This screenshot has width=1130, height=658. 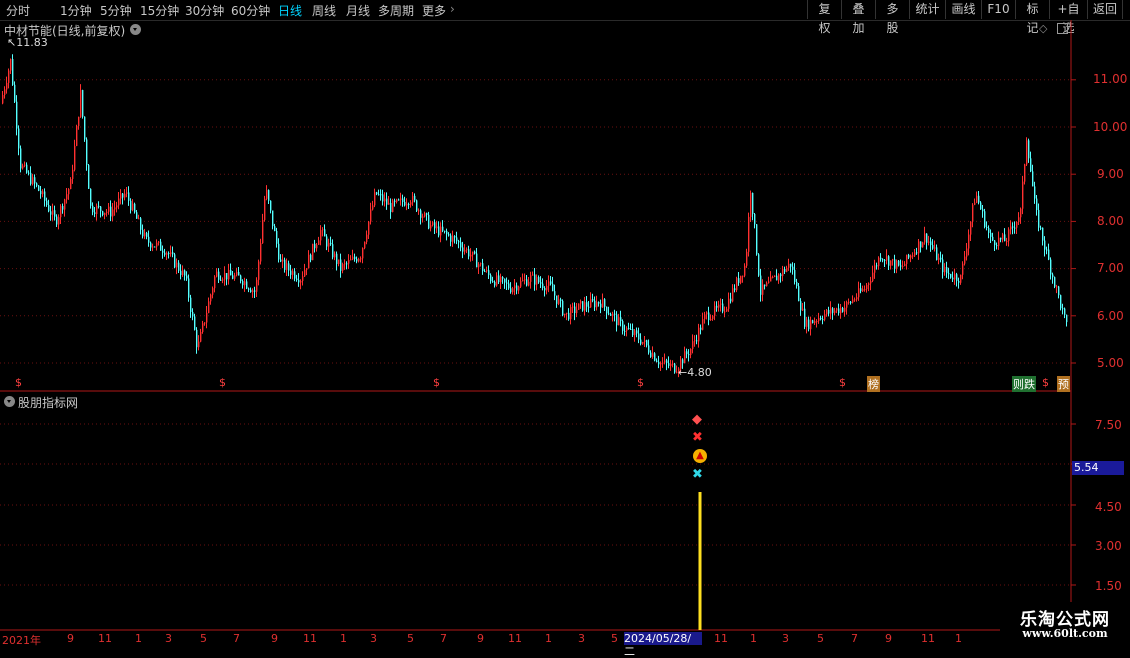 I want to click on finance-drop-badge: 则跌, so click(x=1024, y=384).